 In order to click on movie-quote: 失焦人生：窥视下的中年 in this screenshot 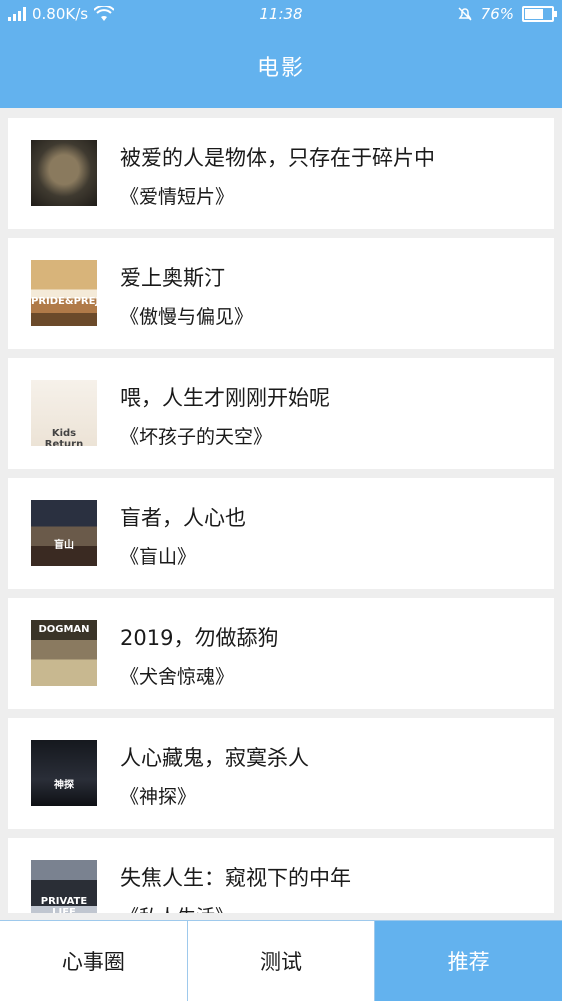, I will do `click(235, 878)`.